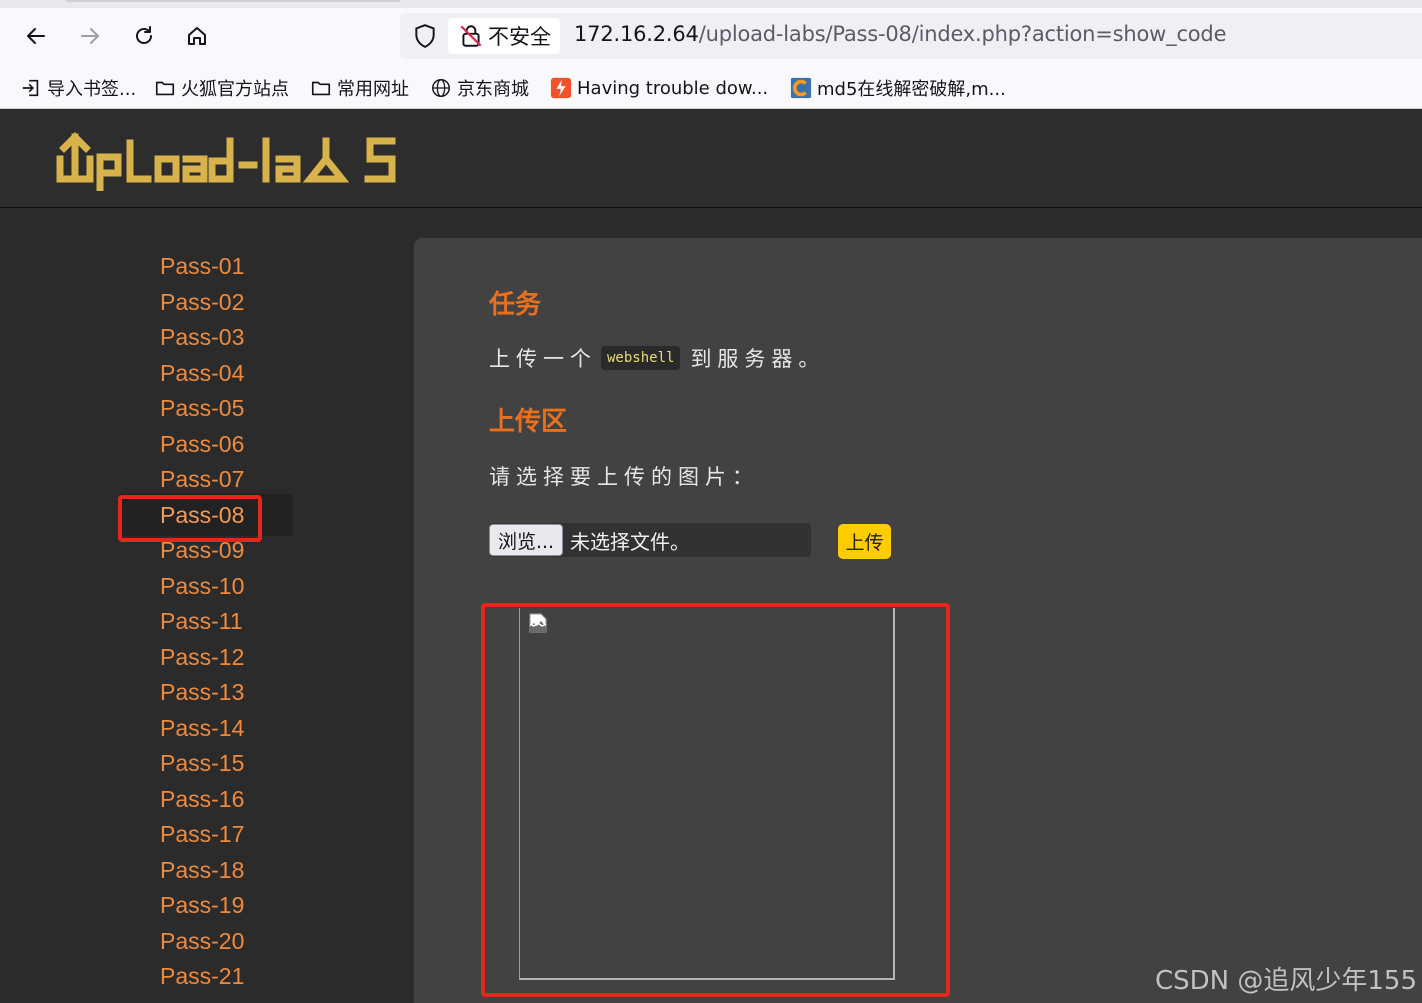 The image size is (1422, 1003). Describe the element at coordinates (543, 359) in the screenshot. I see `task-text-before: 上传一个` at that location.